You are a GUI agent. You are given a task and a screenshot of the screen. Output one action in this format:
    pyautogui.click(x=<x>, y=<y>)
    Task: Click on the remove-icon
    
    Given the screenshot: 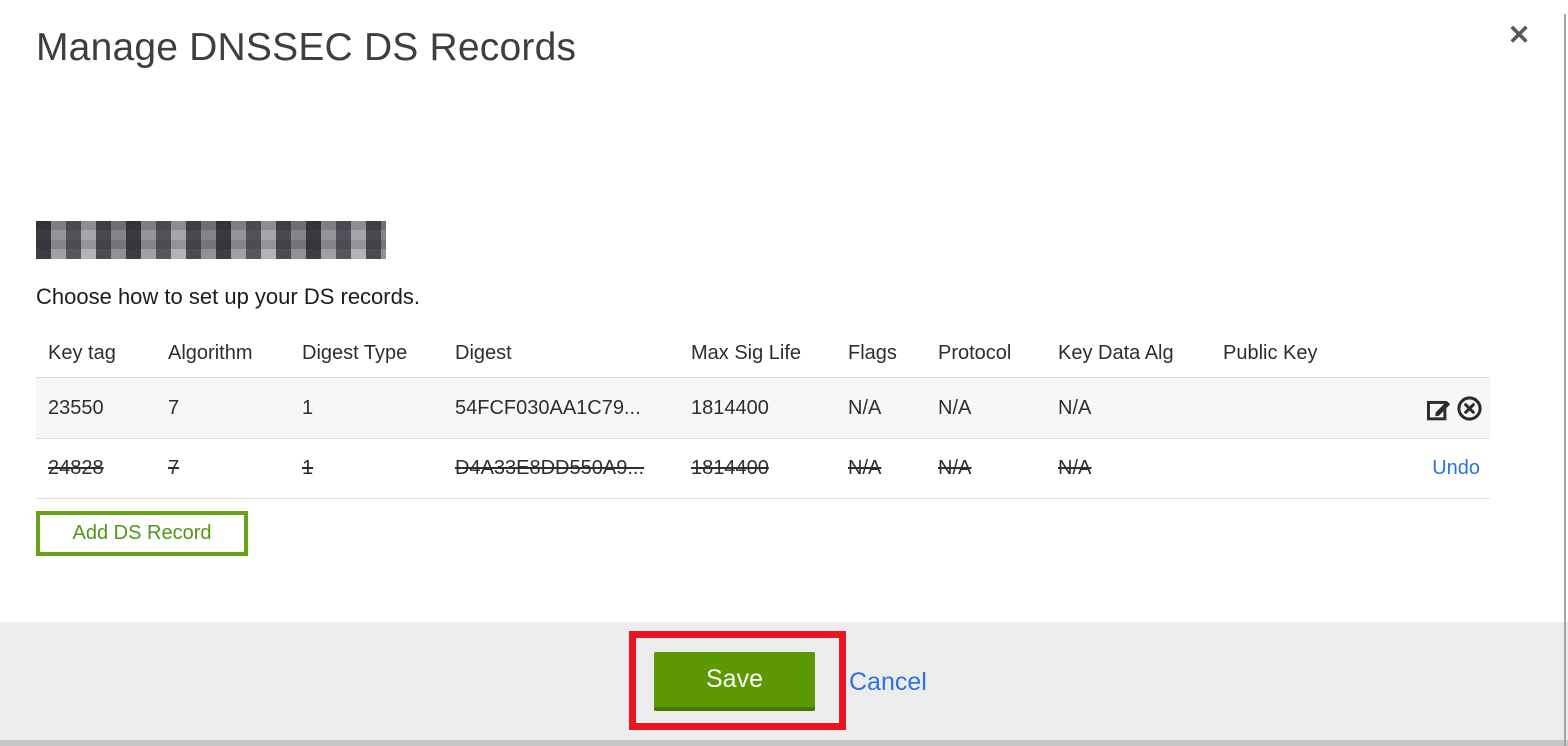 What is the action you would take?
    pyautogui.click(x=1469, y=408)
    